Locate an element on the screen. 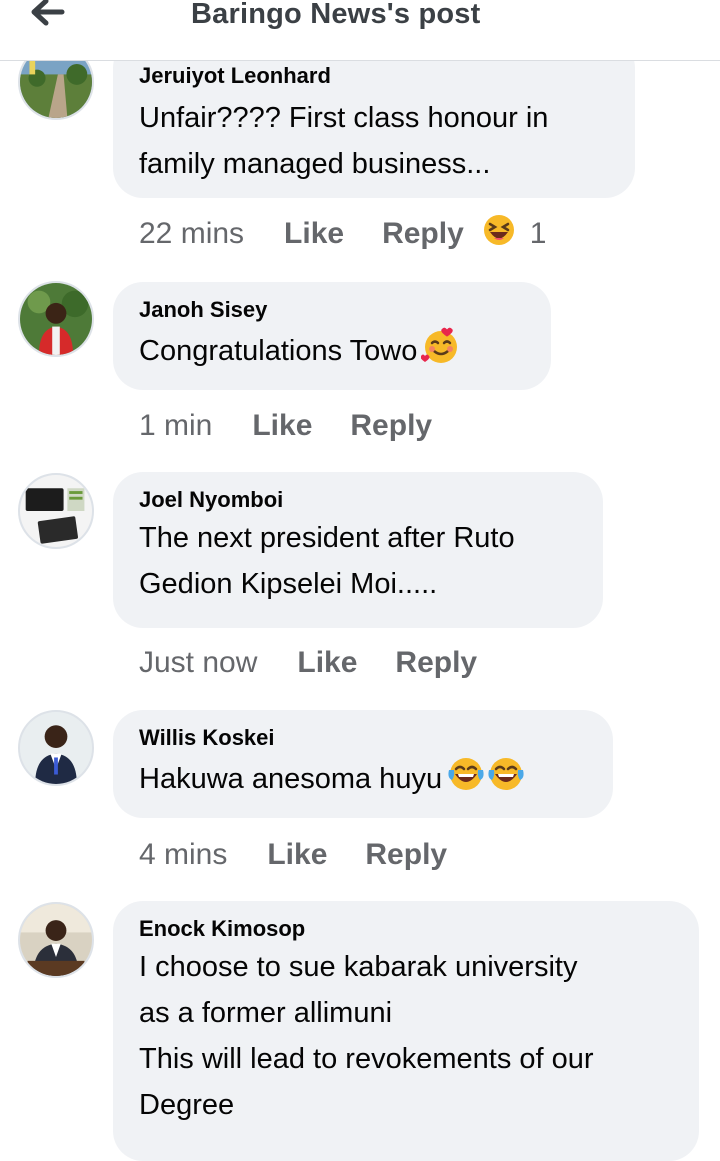 Image resolution: width=720 pixels, height=1161 pixels. header-bar: Baringo News's post is located at coordinates (360, 30).